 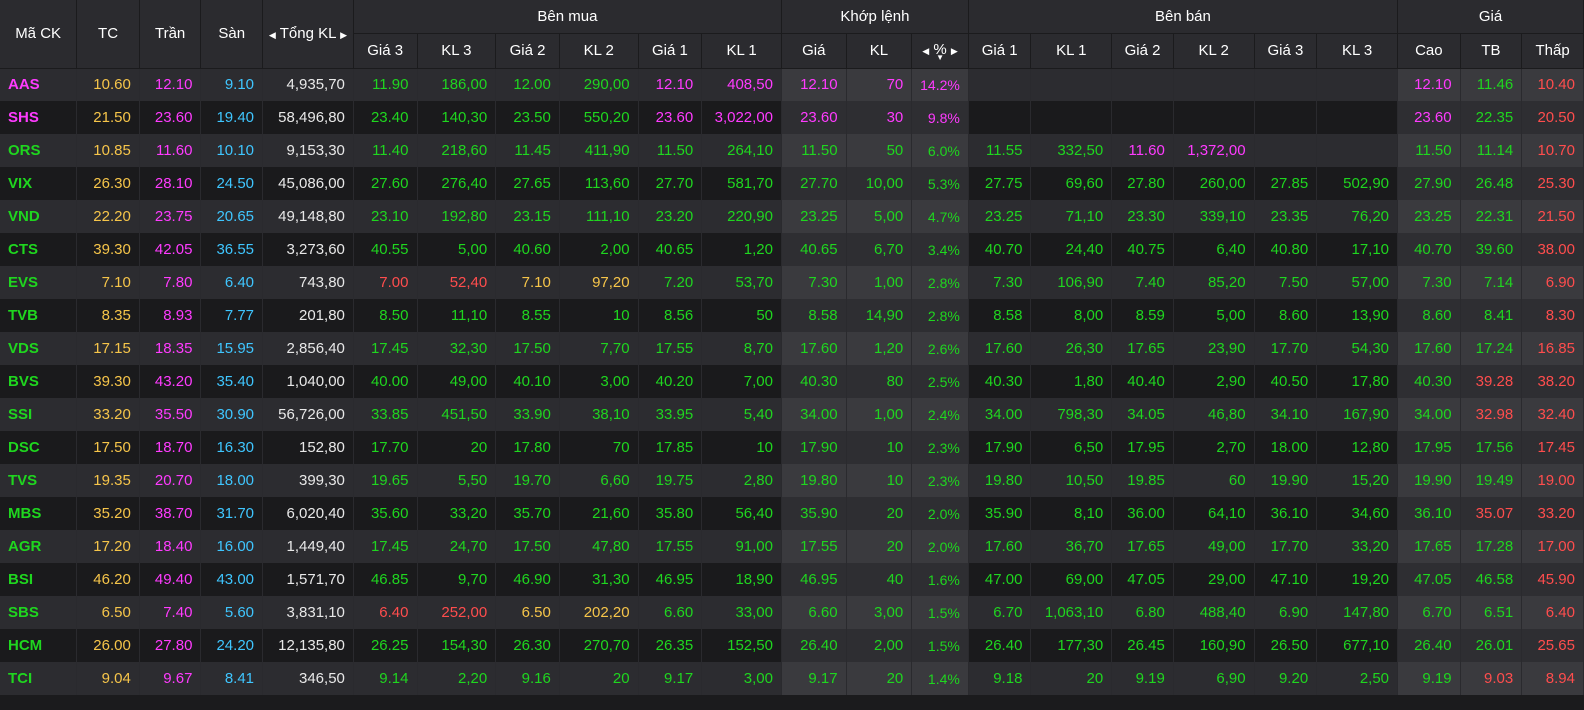 What do you see at coordinates (39, 84) in the screenshot?
I see `symbol-cell: AAS` at bounding box center [39, 84].